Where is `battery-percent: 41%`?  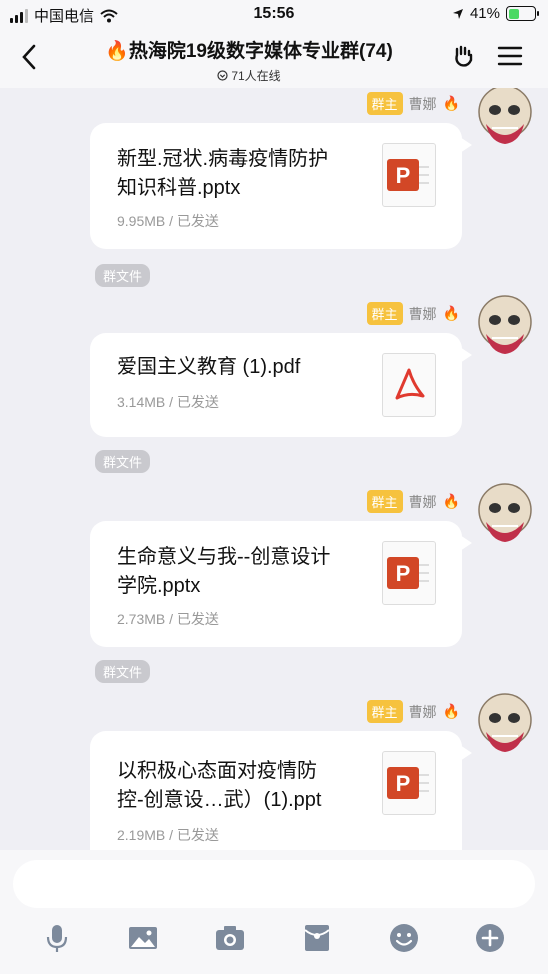
battery-percent: 41% is located at coordinates (484, 13).